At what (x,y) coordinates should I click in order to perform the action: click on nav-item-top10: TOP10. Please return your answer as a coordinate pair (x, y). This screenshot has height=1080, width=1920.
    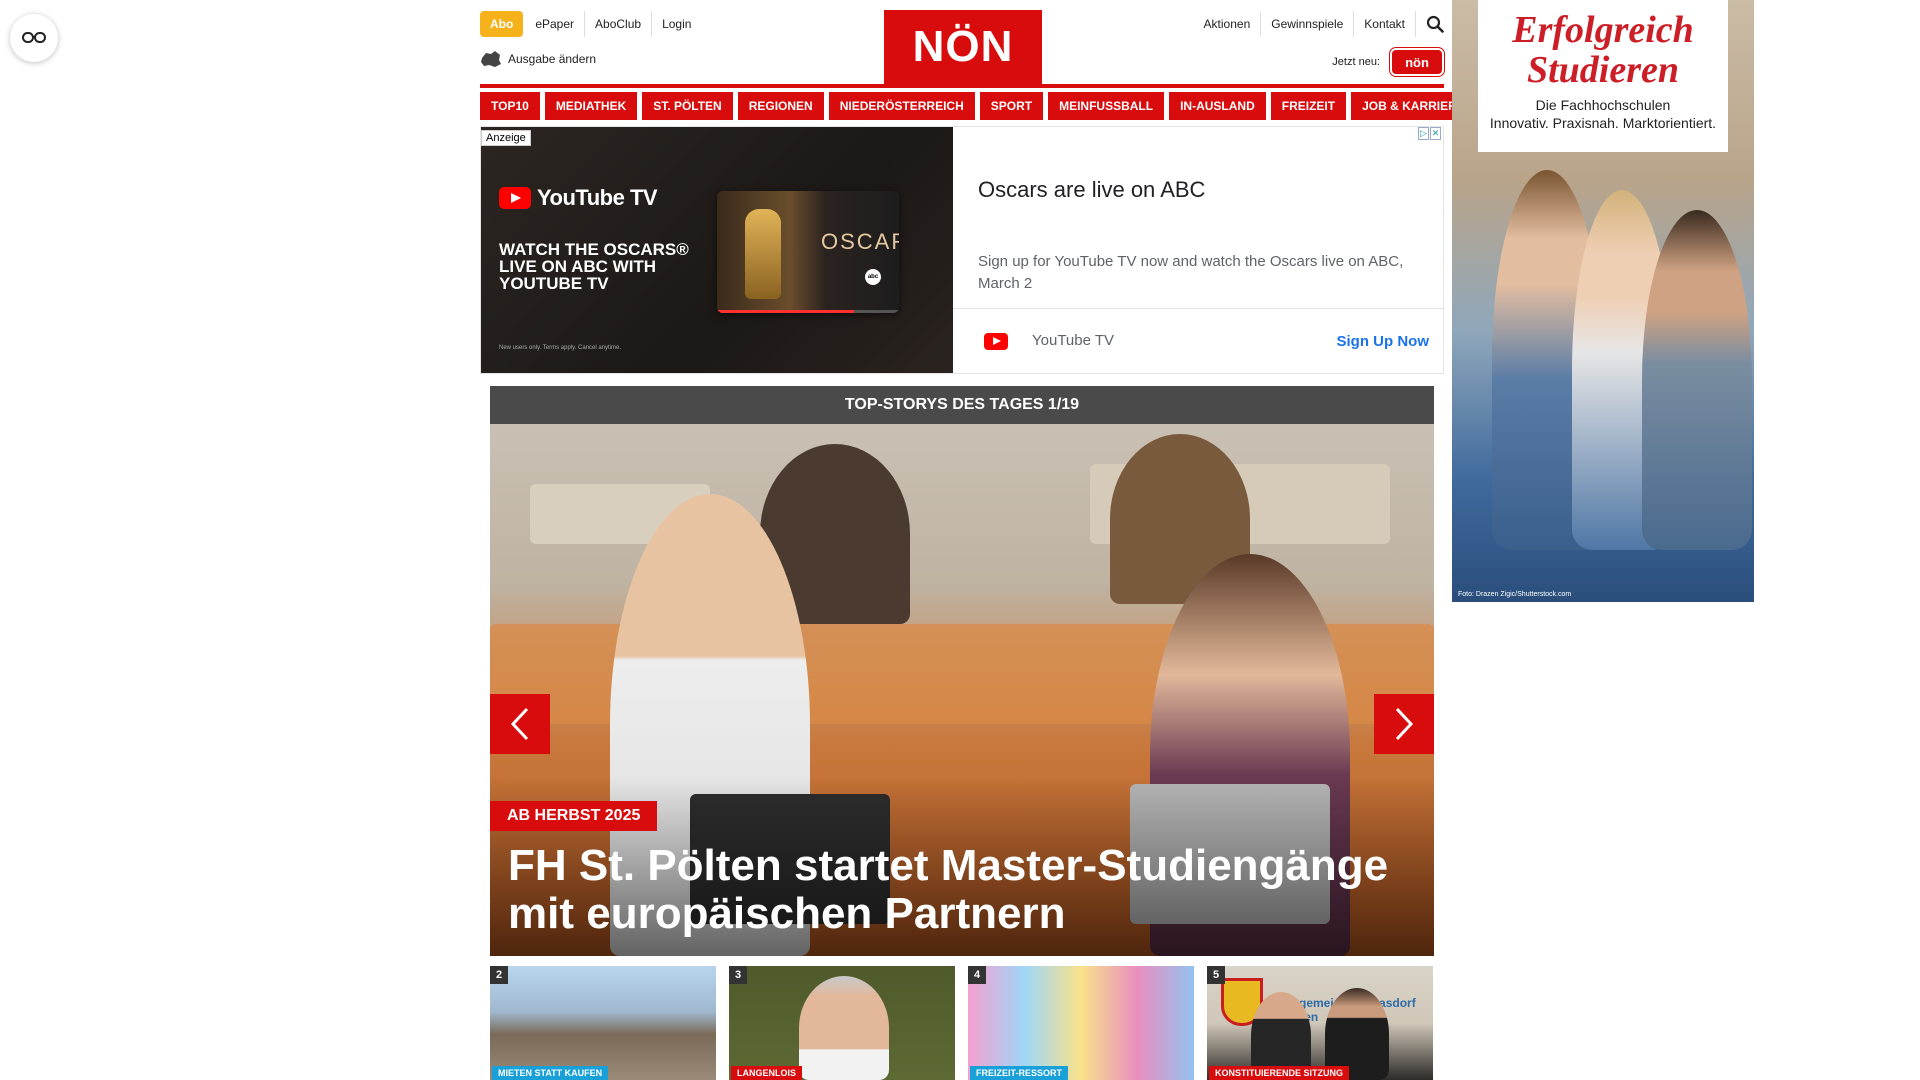
    Looking at the image, I should click on (510, 106).